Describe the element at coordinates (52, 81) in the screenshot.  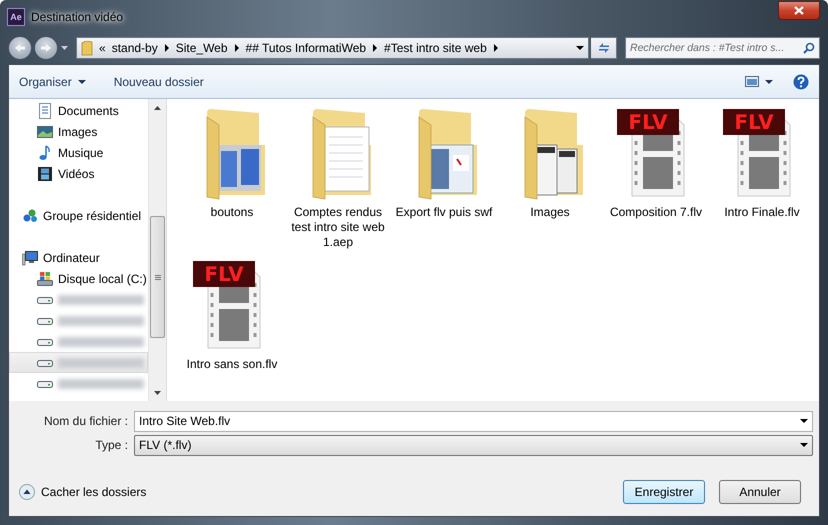
I see `organize-menu: Organiser` at that location.